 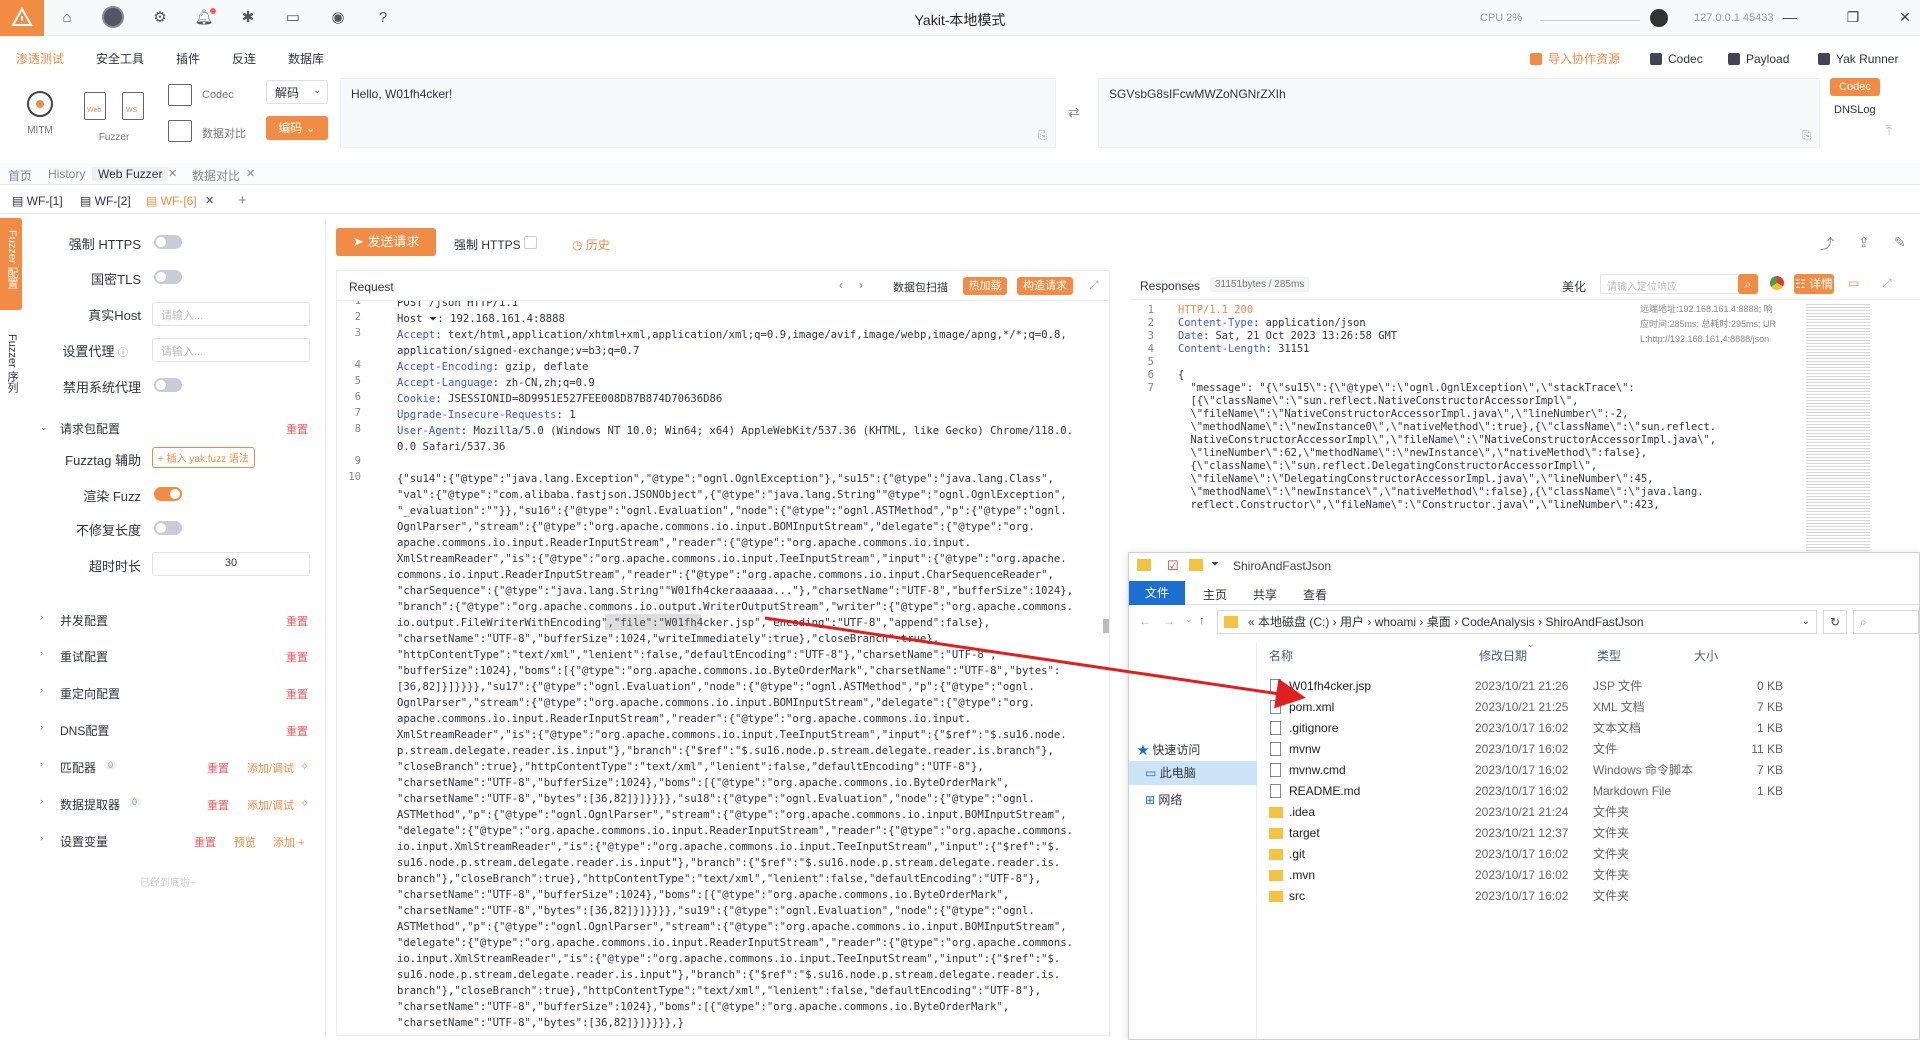 I want to click on pkg-config-header: 请求包配置, so click(x=90, y=428).